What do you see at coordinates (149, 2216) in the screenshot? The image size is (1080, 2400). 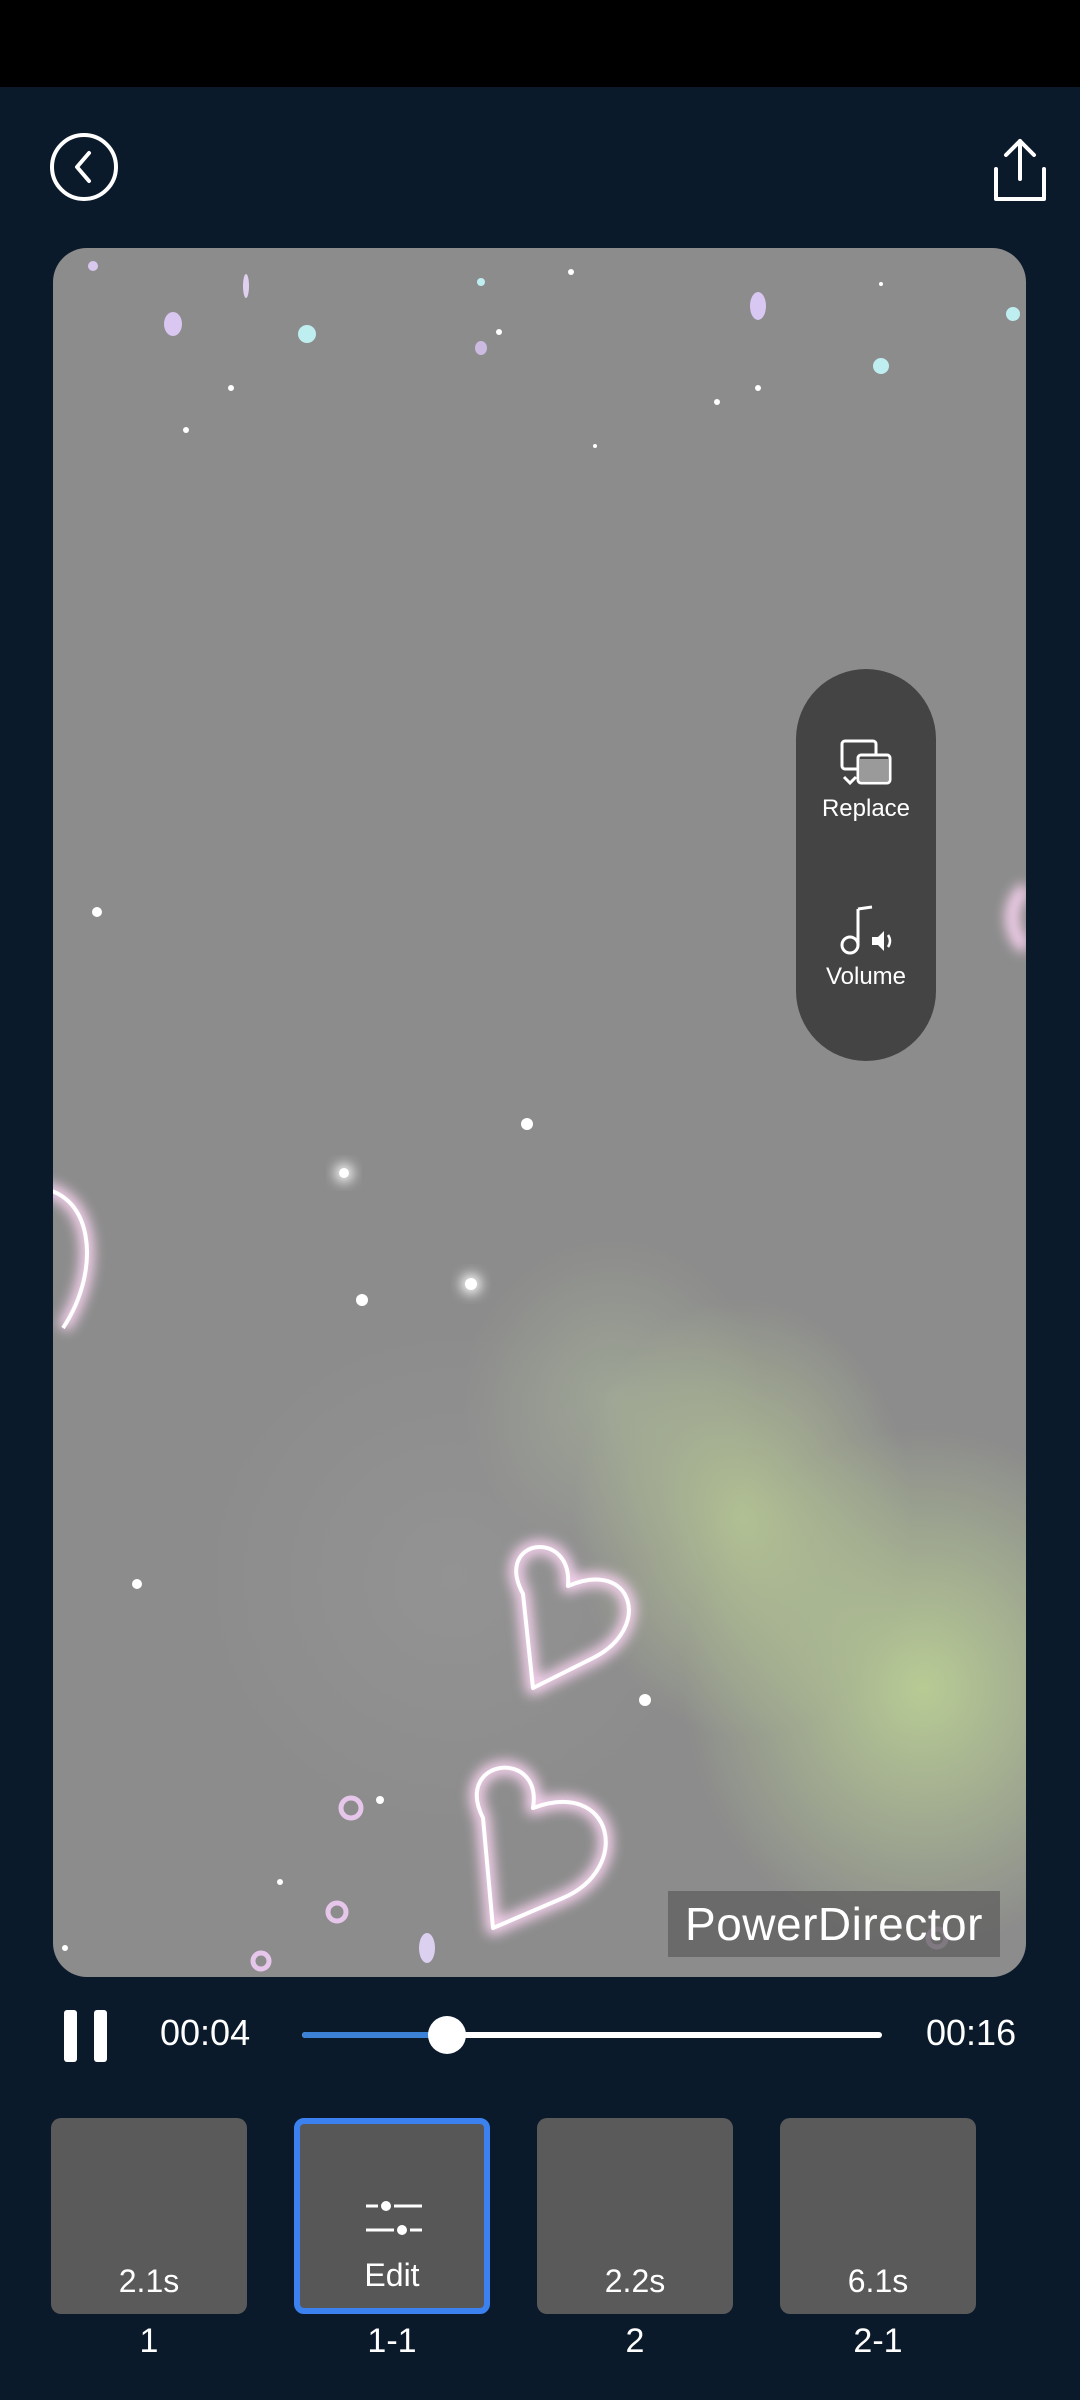 I see `clip-thumbnail: 2.1s` at bounding box center [149, 2216].